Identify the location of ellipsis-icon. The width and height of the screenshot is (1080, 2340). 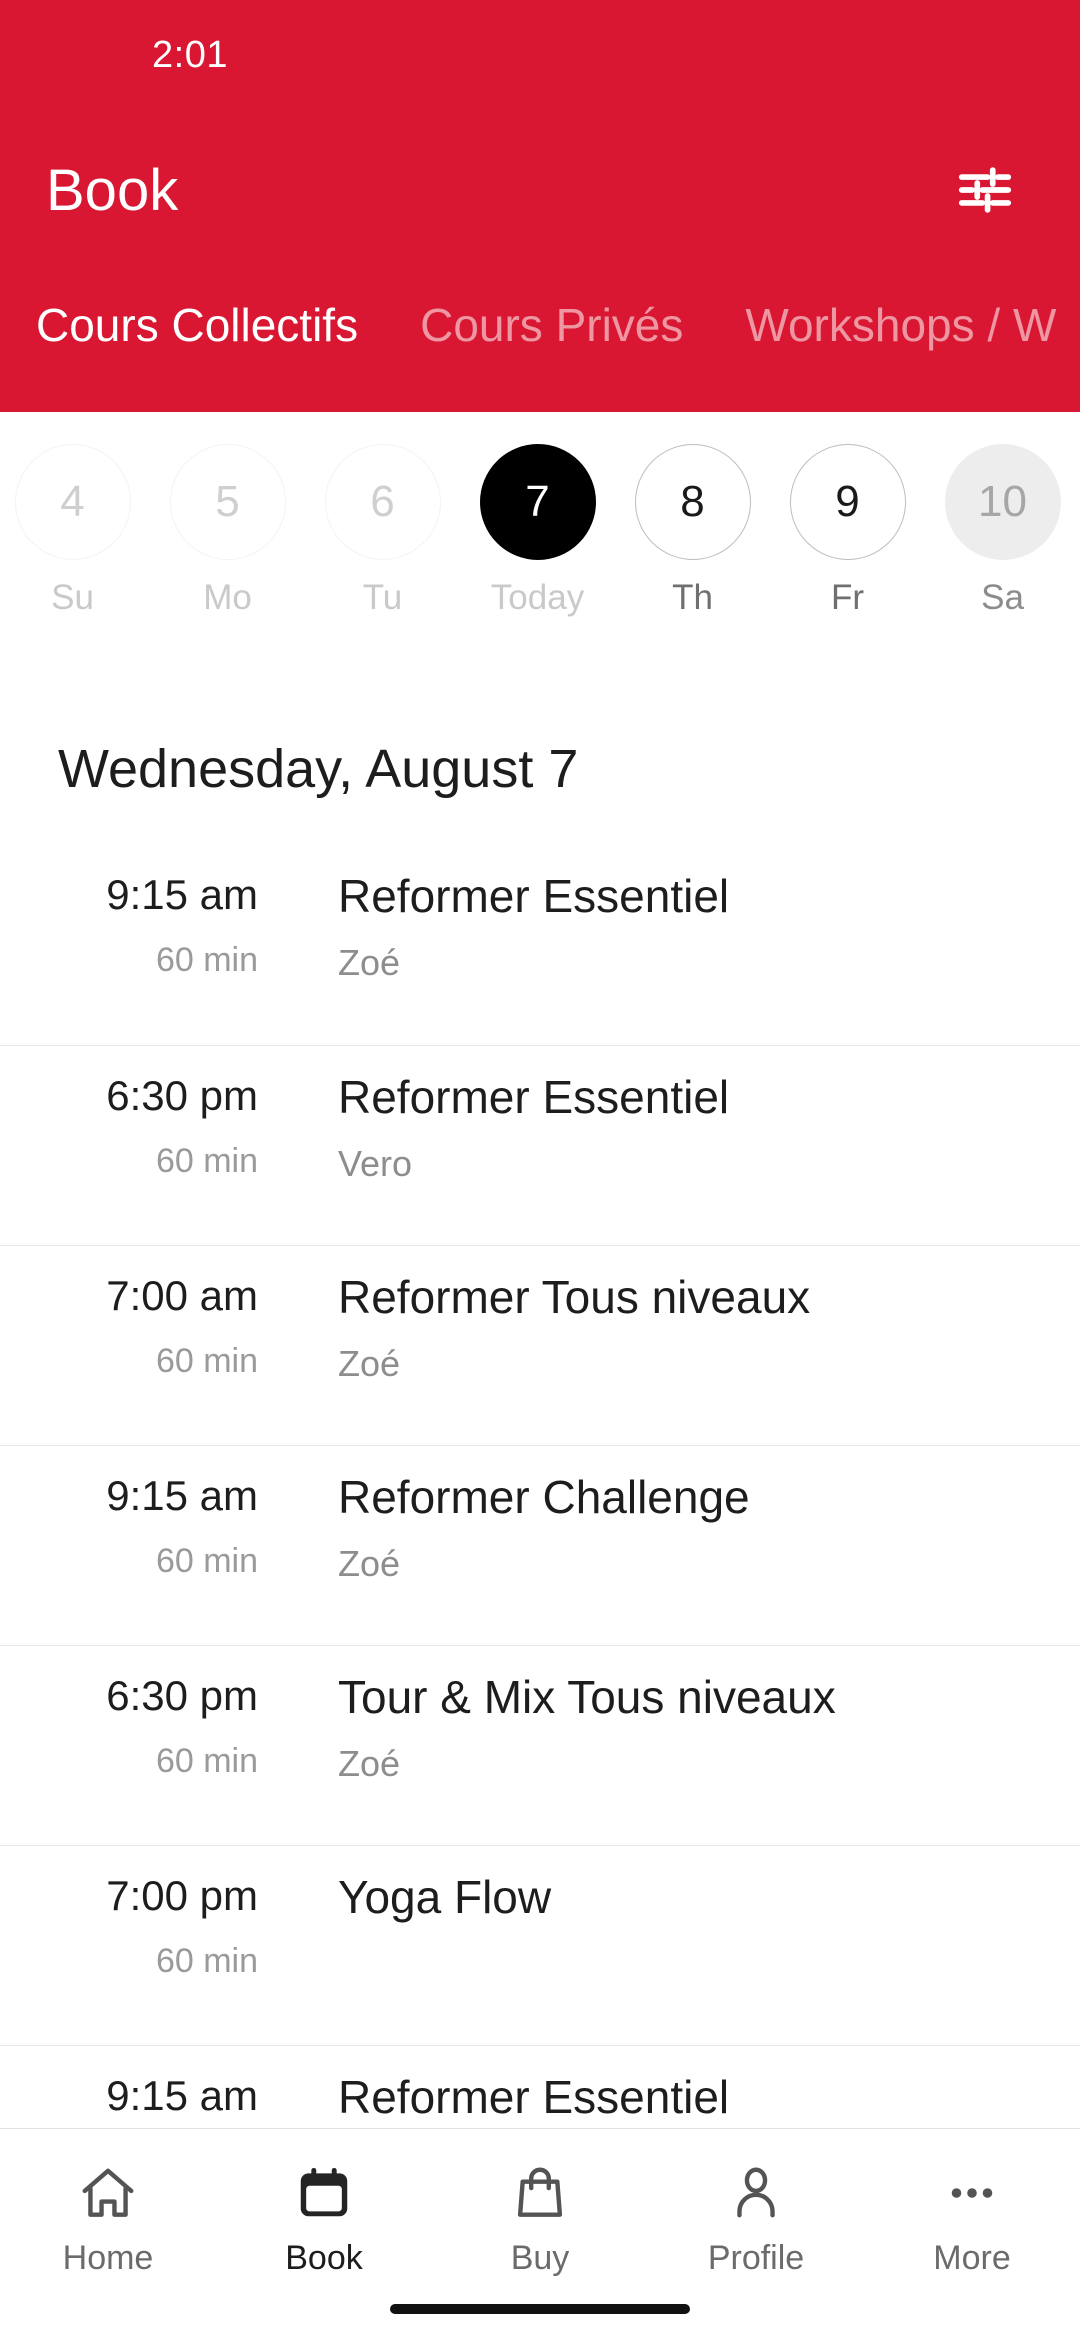
(972, 2193).